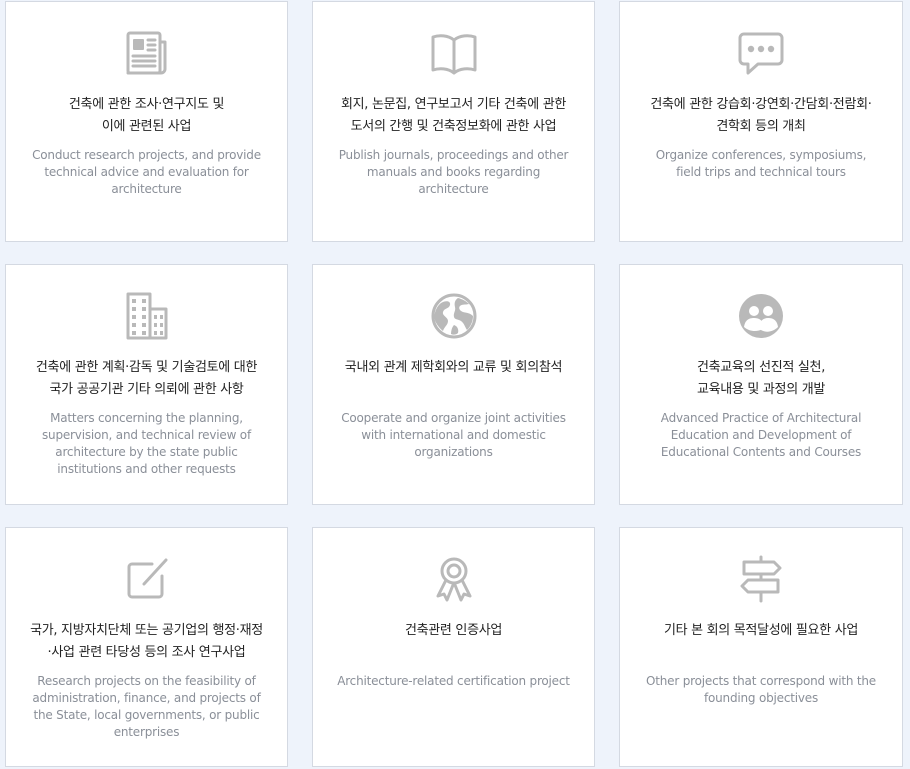 Image resolution: width=910 pixels, height=769 pixels. What do you see at coordinates (454, 579) in the screenshot?
I see `award-ribbon-icon` at bounding box center [454, 579].